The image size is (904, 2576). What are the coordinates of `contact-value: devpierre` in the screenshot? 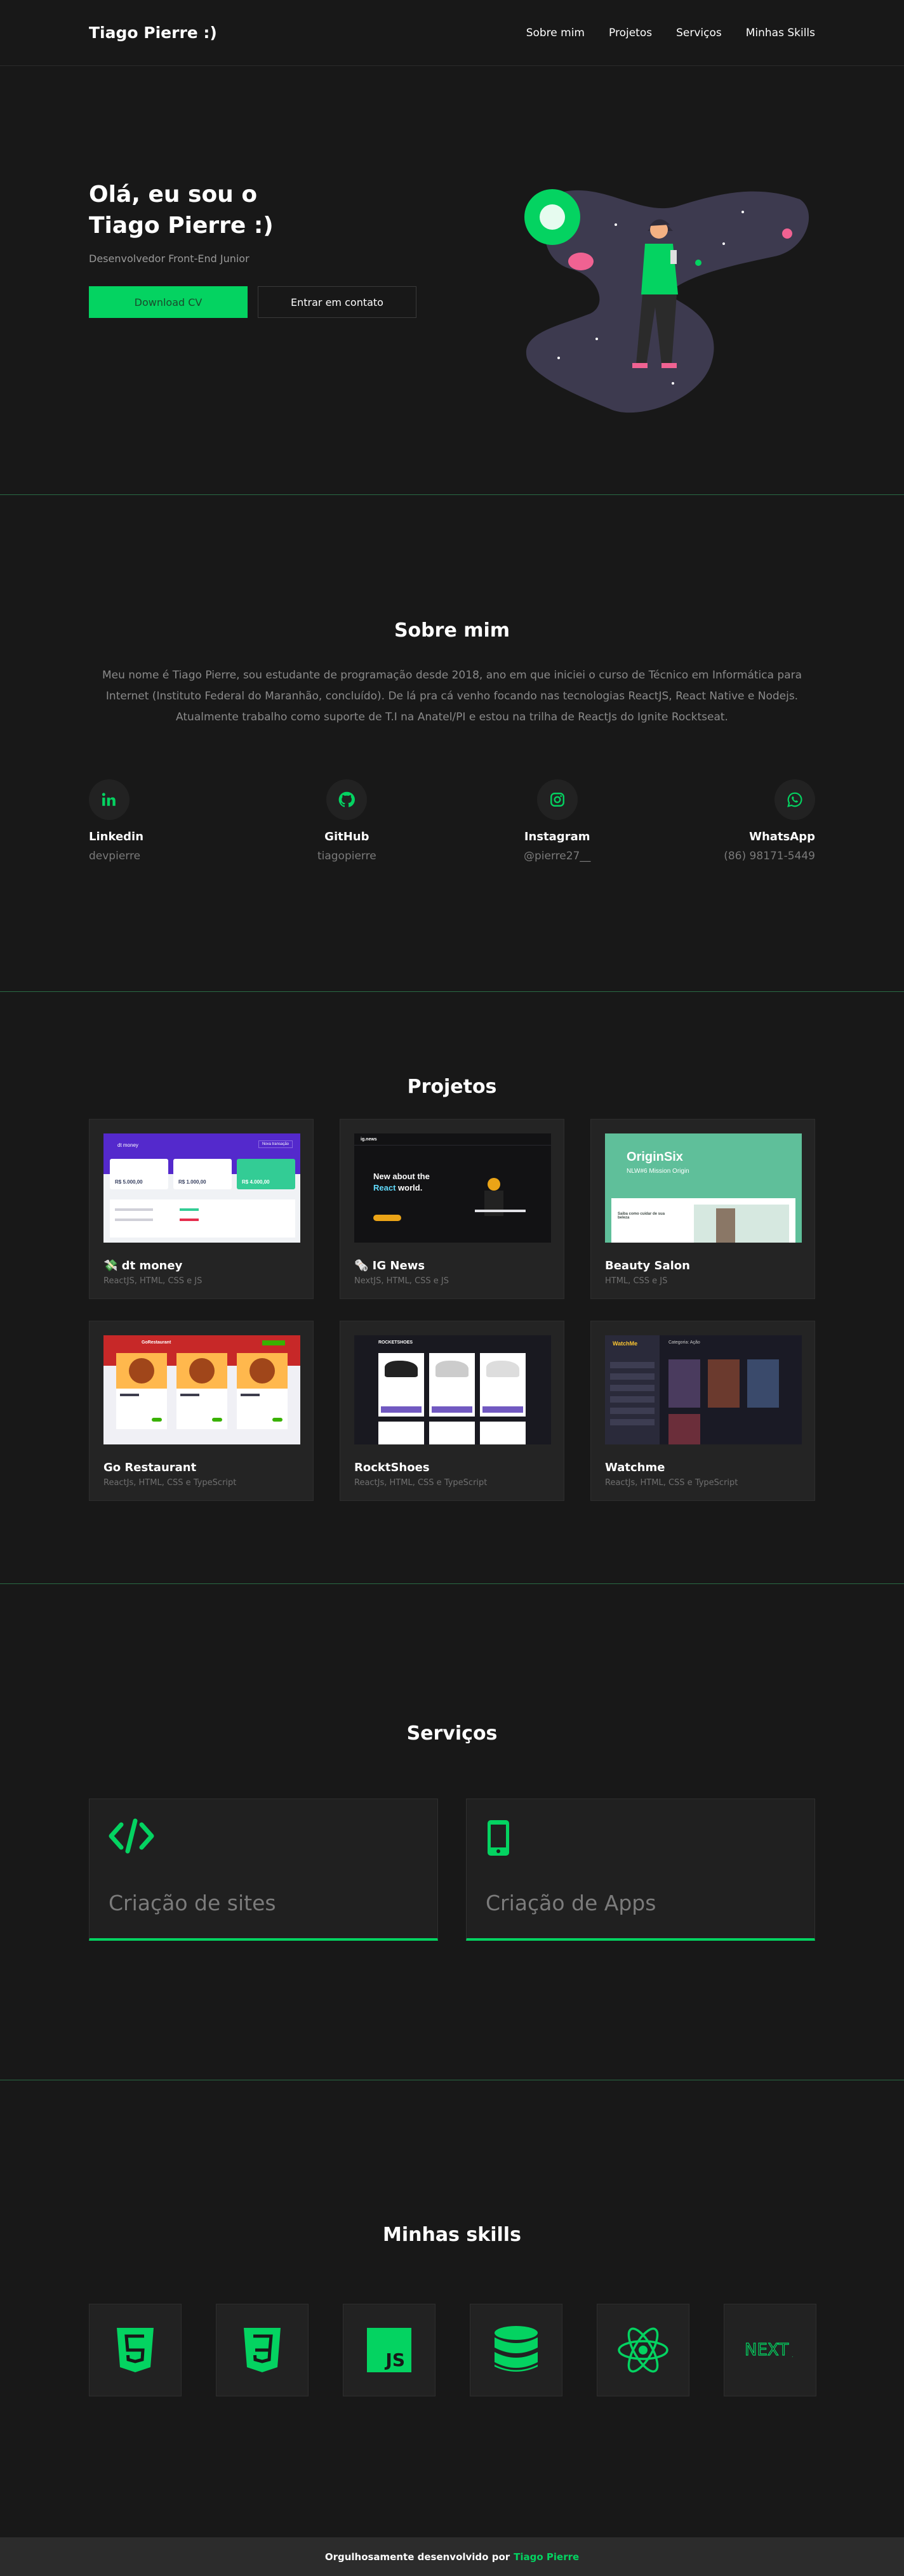 It's located at (114, 856).